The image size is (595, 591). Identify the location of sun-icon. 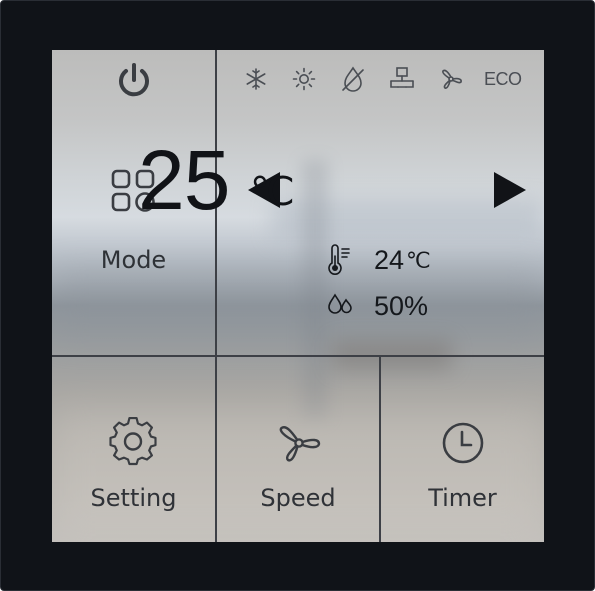
(304, 79).